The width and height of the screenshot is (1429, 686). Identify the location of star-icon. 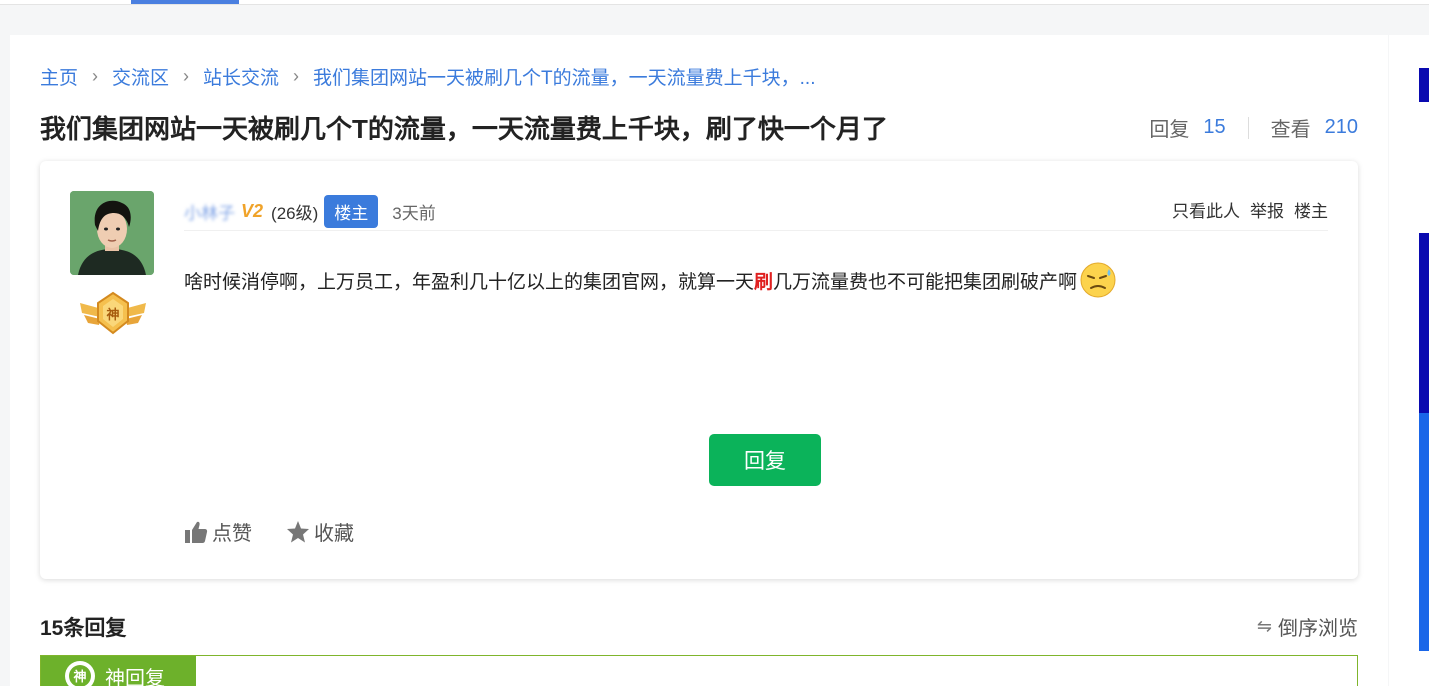
(298, 531).